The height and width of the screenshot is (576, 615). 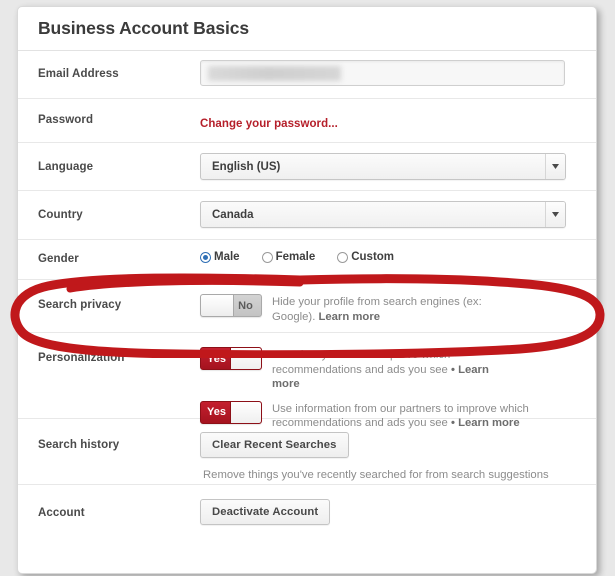 What do you see at coordinates (216, 412) in the screenshot?
I see `personalization-toggle-partners-state: Yes` at bounding box center [216, 412].